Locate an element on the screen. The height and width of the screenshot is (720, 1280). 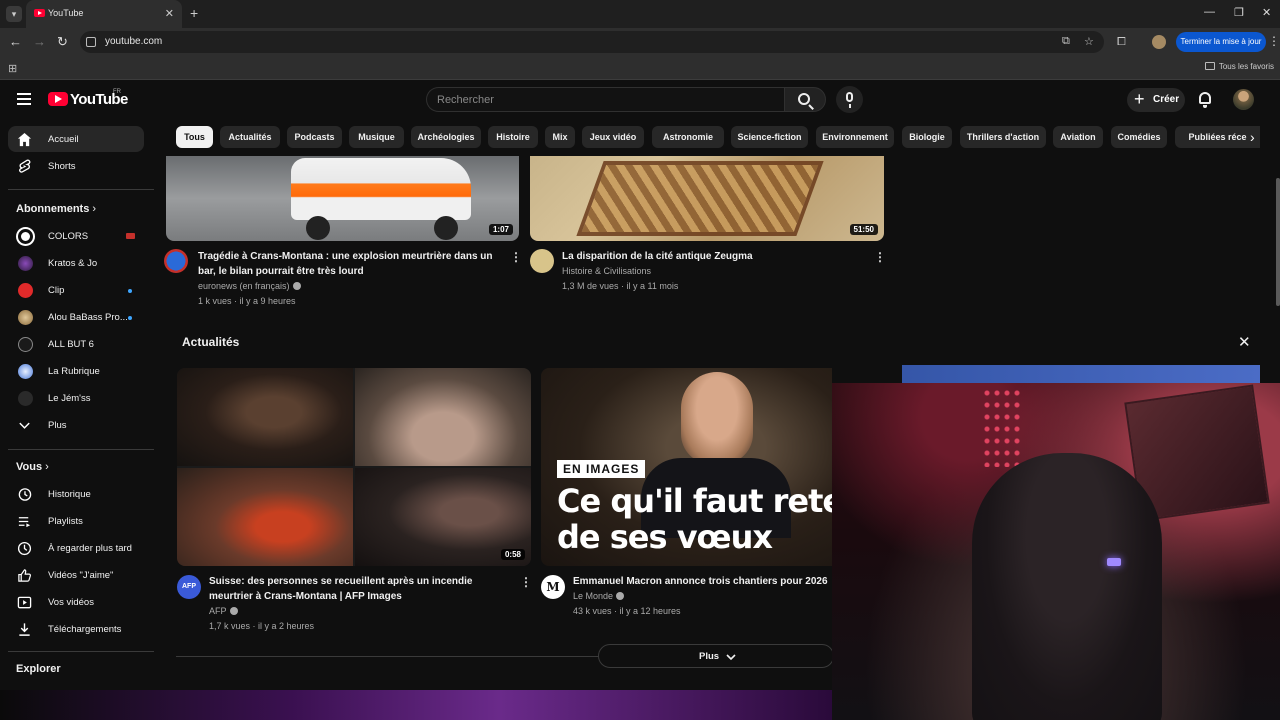
youtube-logo-icon is located at coordinates (58, 99).